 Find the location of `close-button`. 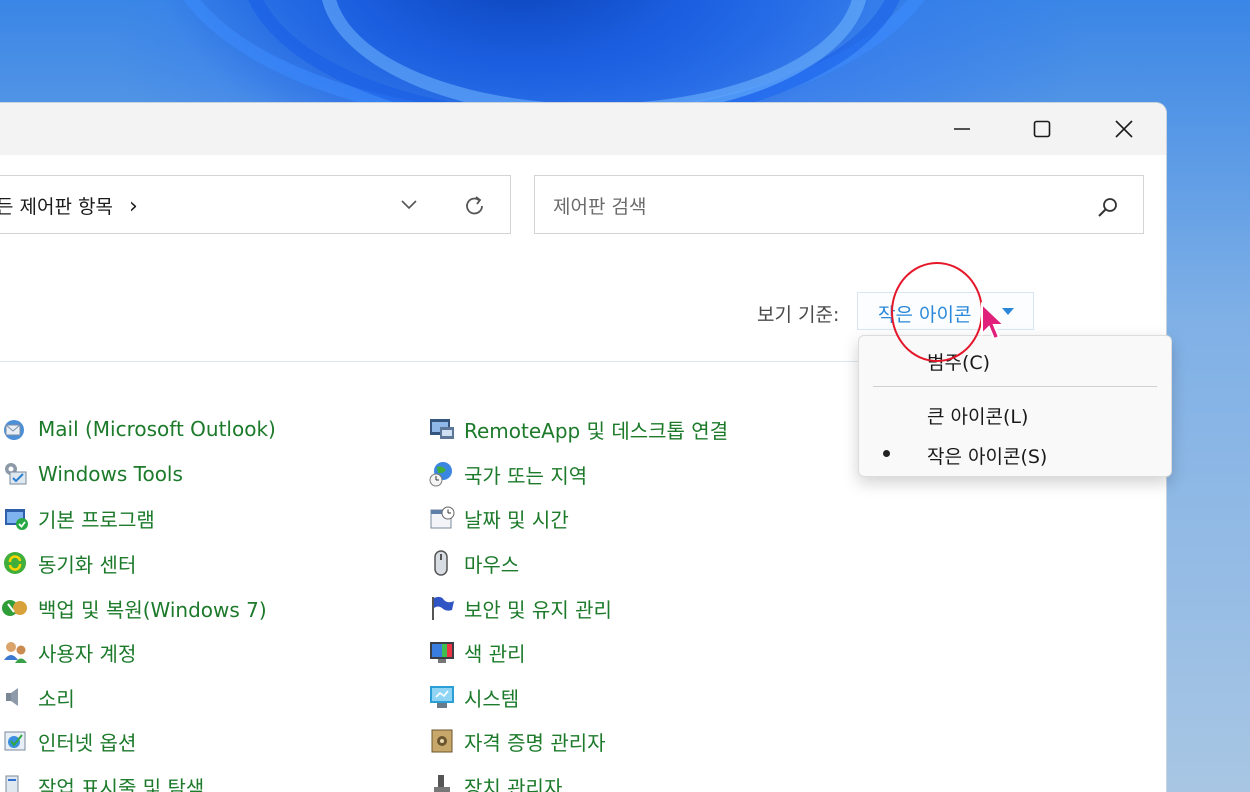

close-button is located at coordinates (1124, 129).